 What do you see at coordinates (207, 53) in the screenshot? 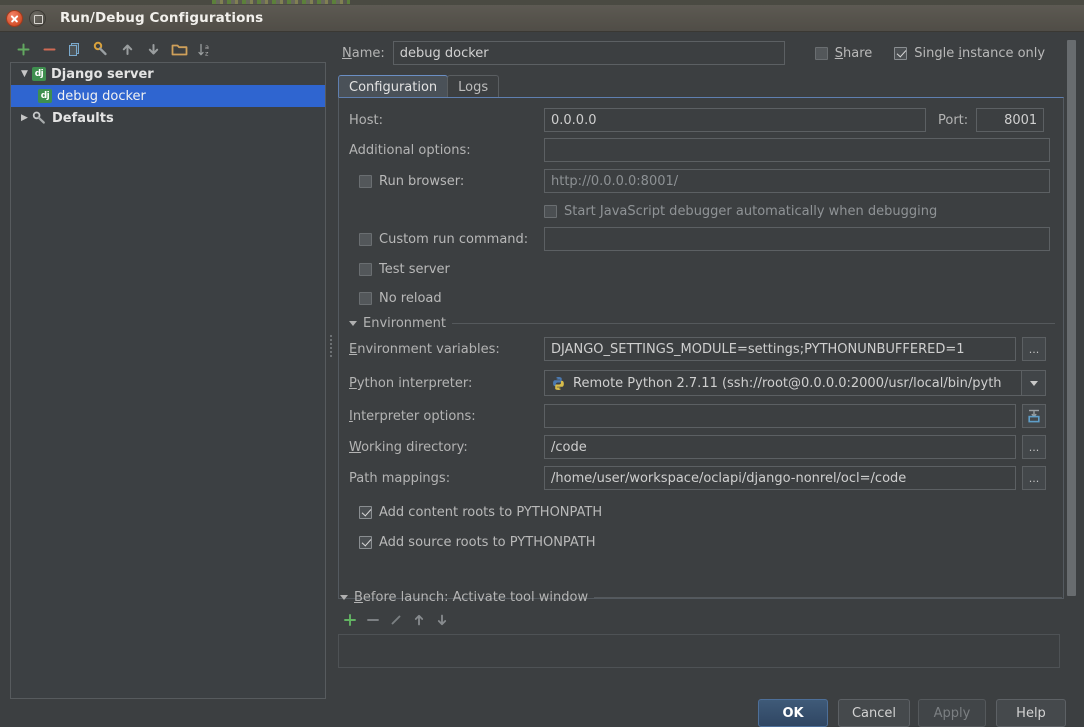
I see `svg-text: z` at bounding box center [207, 53].